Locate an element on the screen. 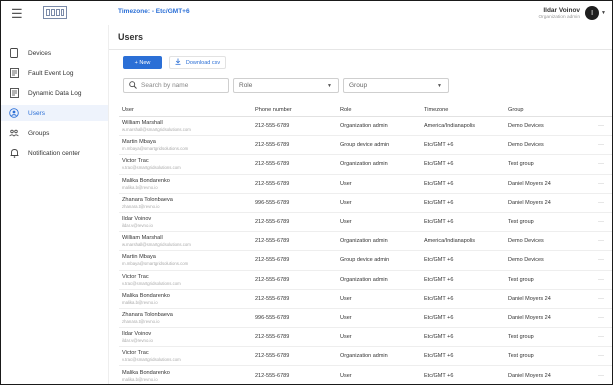 This screenshot has height=385, width=613. sidebar-item-groups: Groups is located at coordinates (54, 133).